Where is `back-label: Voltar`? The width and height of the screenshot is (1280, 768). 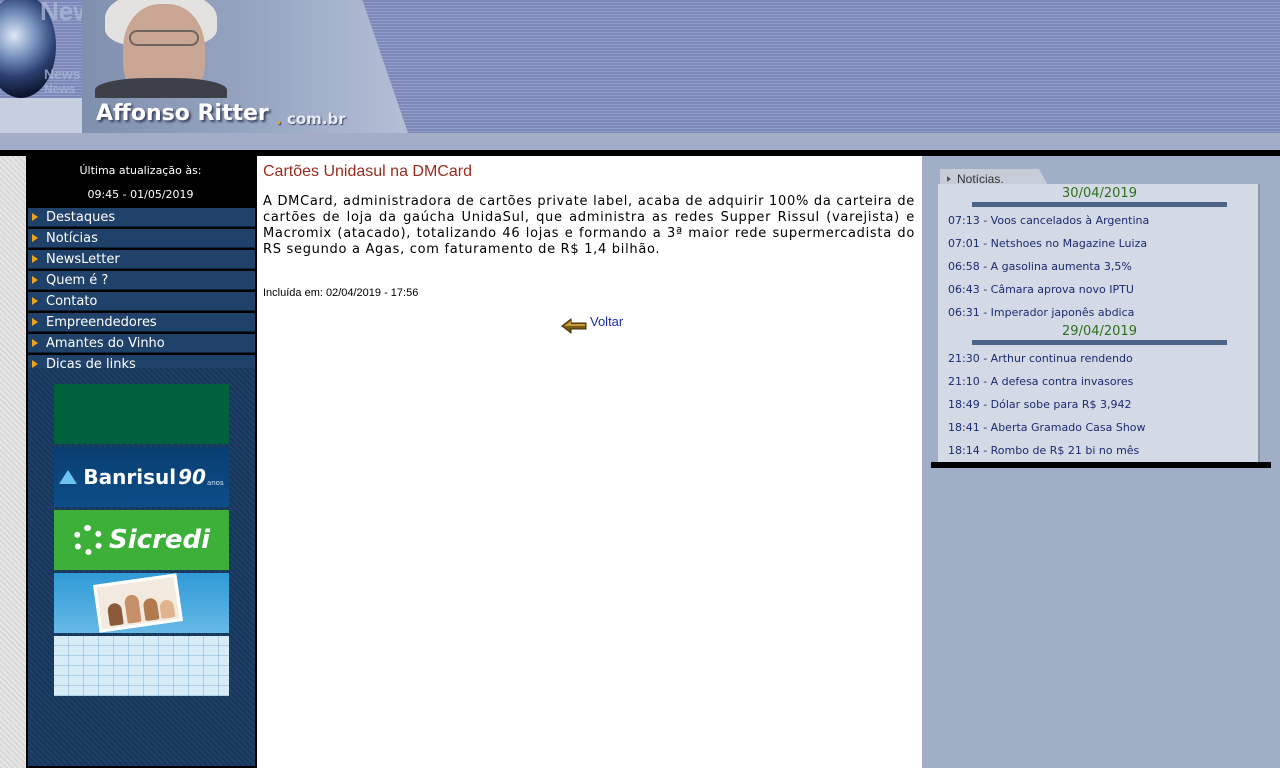
back-label: Voltar is located at coordinates (607, 321).